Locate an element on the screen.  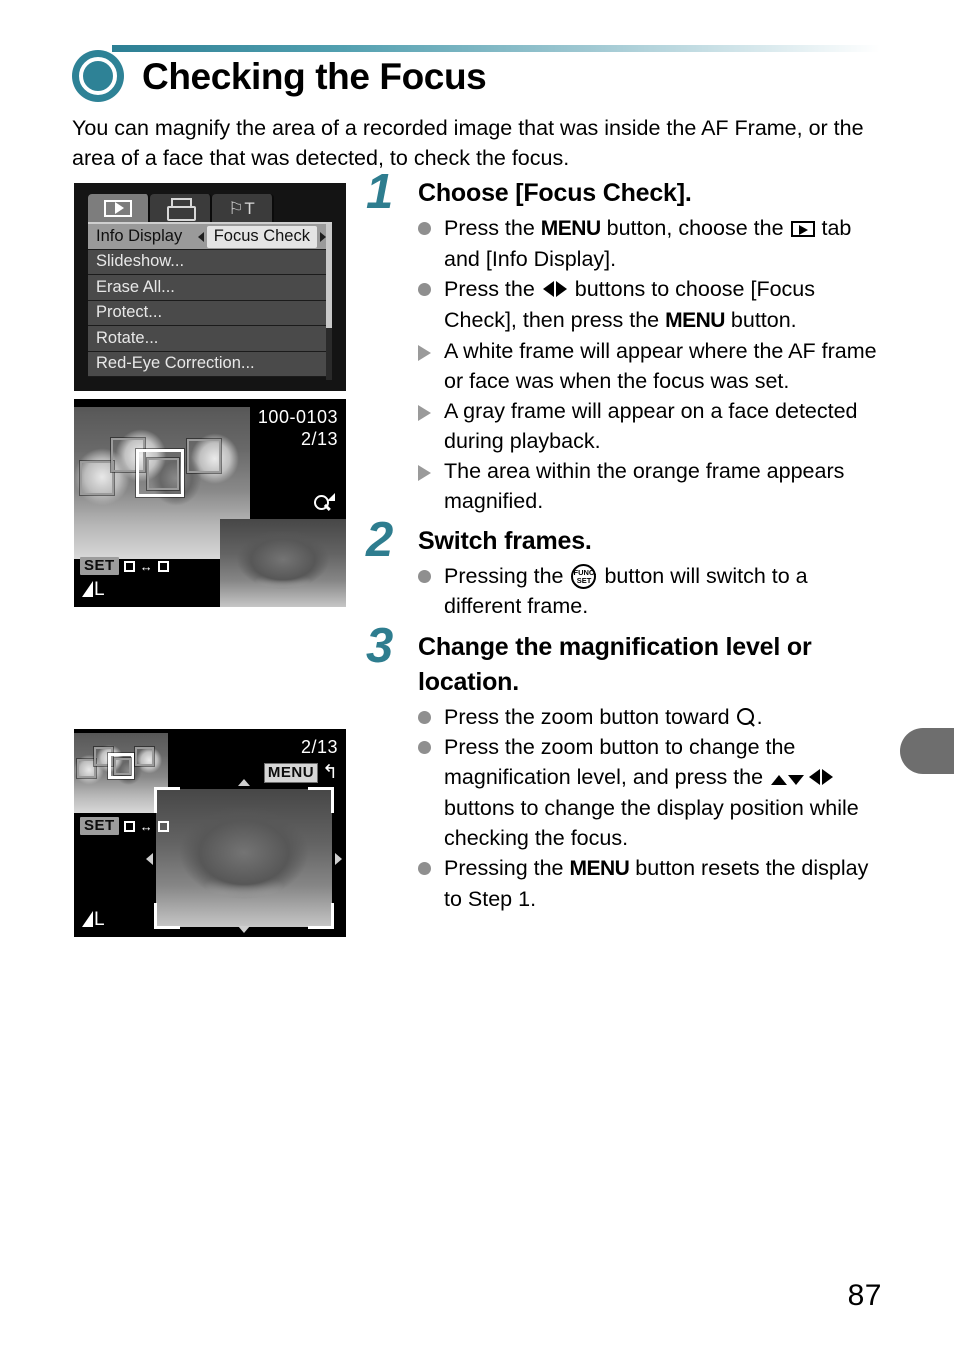
play-tab-icon is located at coordinates (118, 208).